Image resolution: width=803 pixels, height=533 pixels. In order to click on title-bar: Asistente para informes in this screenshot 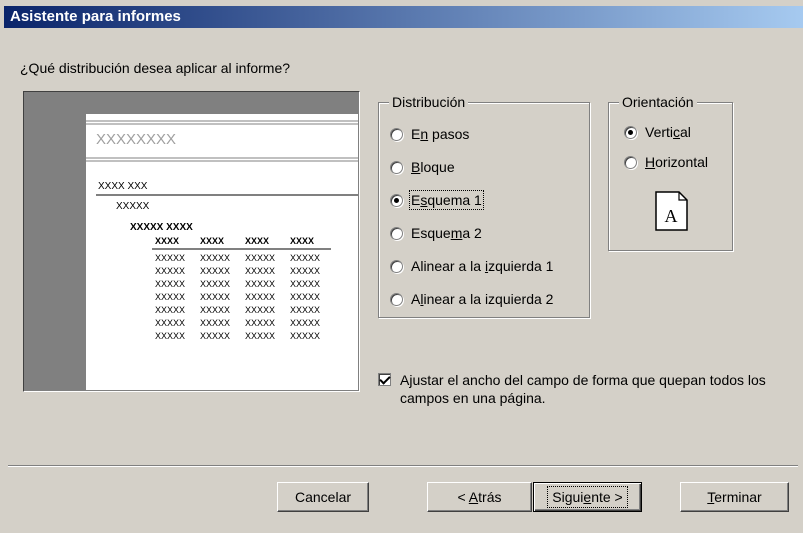, I will do `click(403, 17)`.